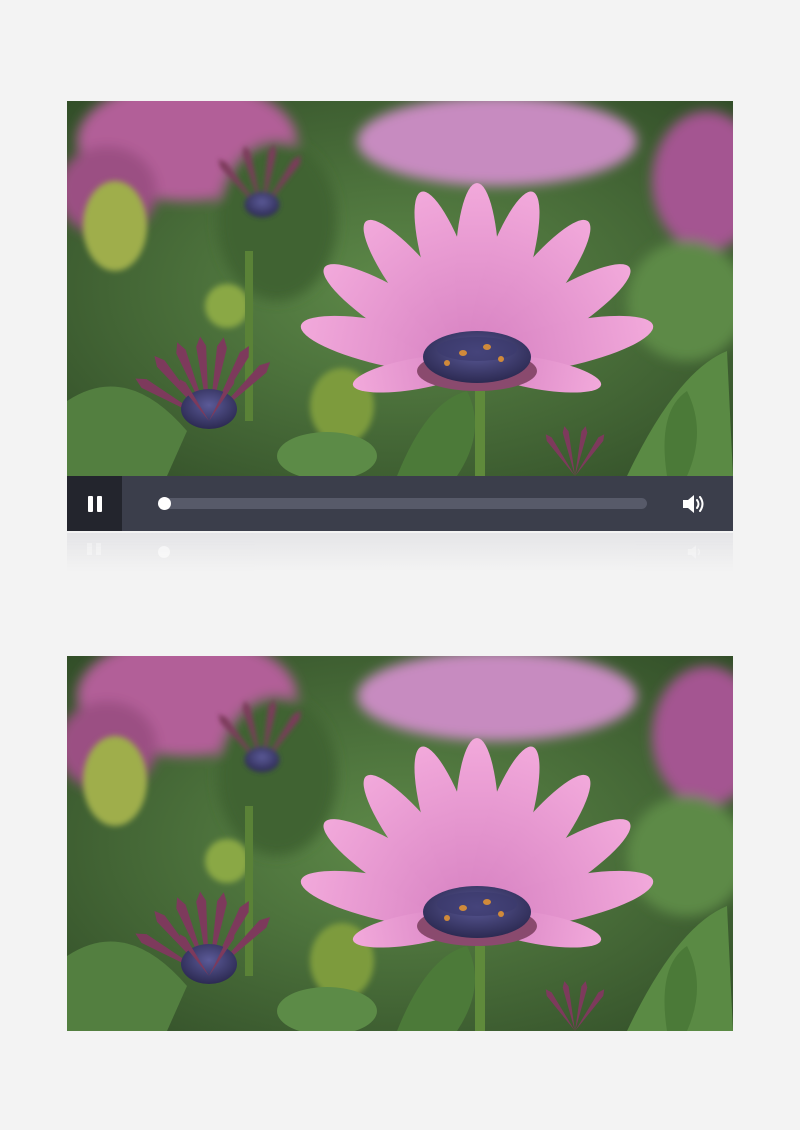  Describe the element at coordinates (164, 503) in the screenshot. I see `progress-handle` at that location.